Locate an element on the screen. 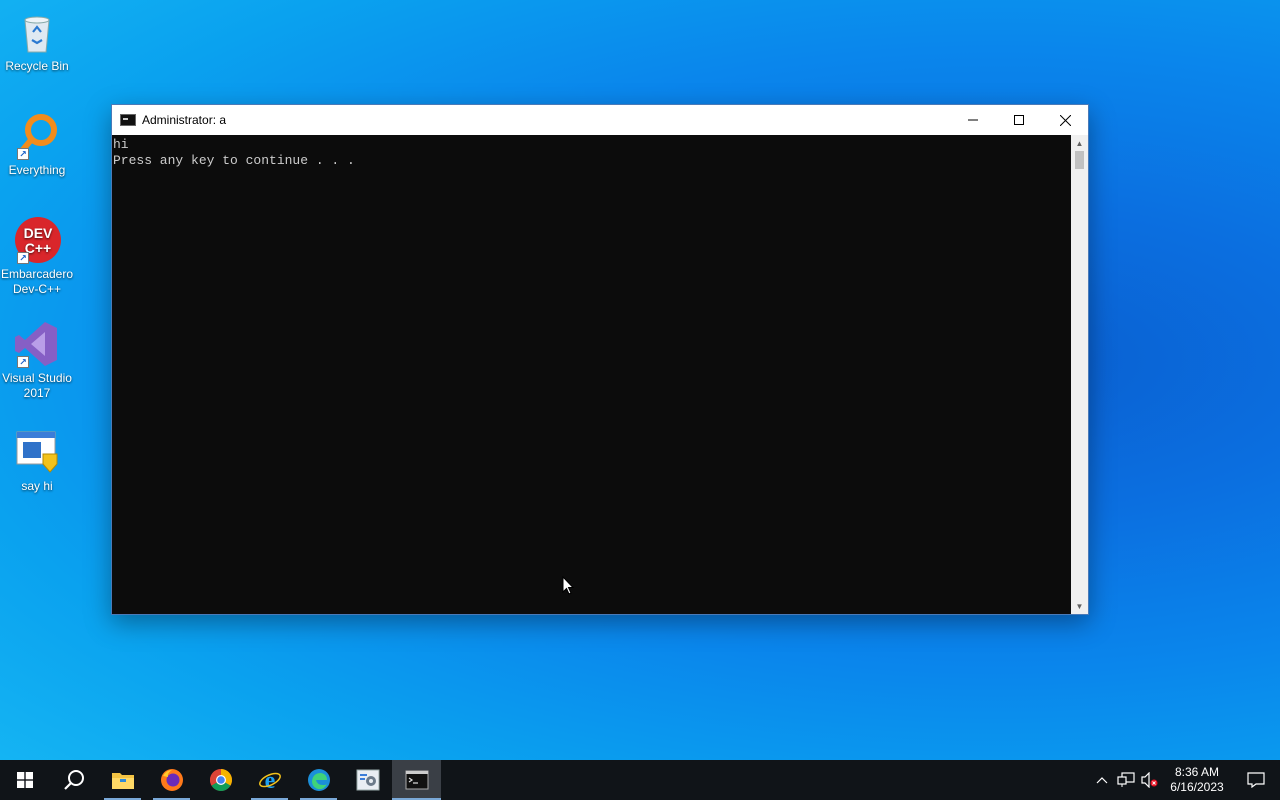 Image resolution: width=1280 pixels, height=800 pixels. scroll-up-arrow-icon: ▲ is located at coordinates (1079, 143).